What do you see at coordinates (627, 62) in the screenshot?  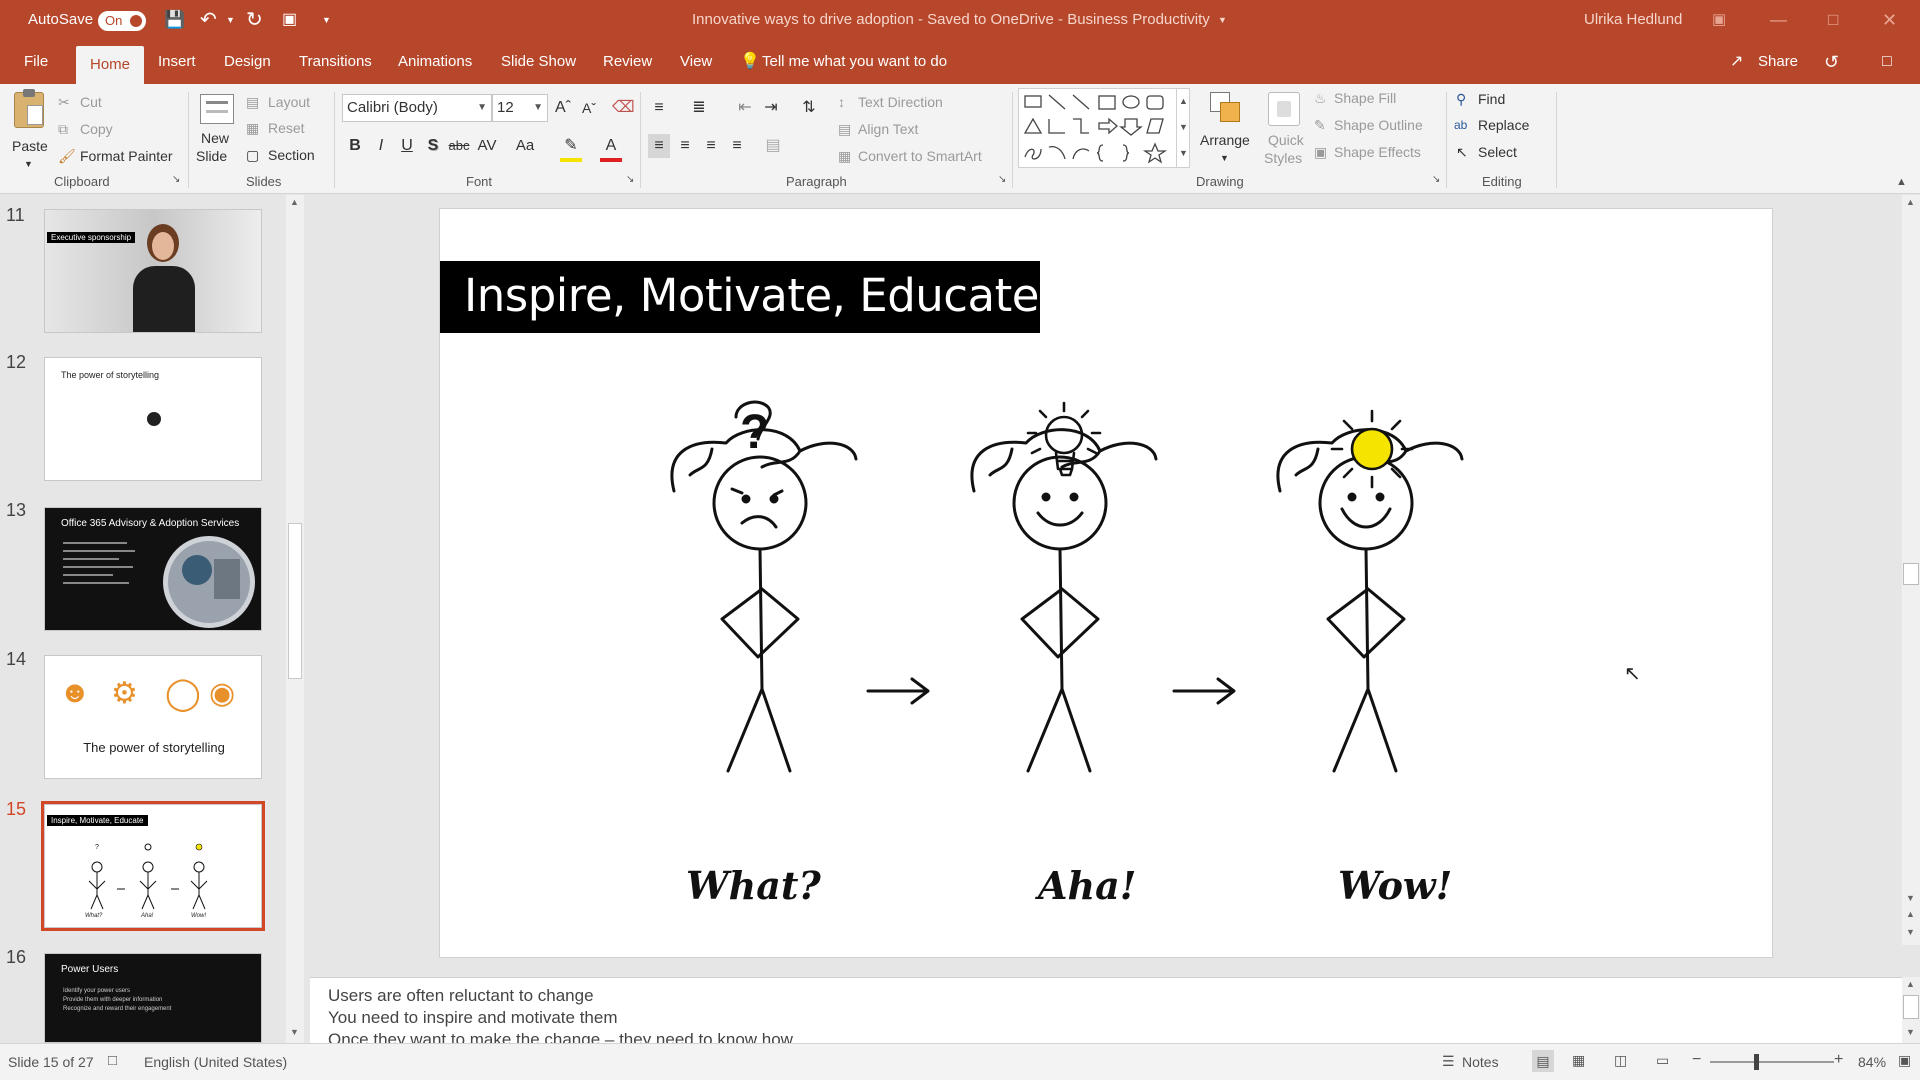 I see `tab-review: Review` at bounding box center [627, 62].